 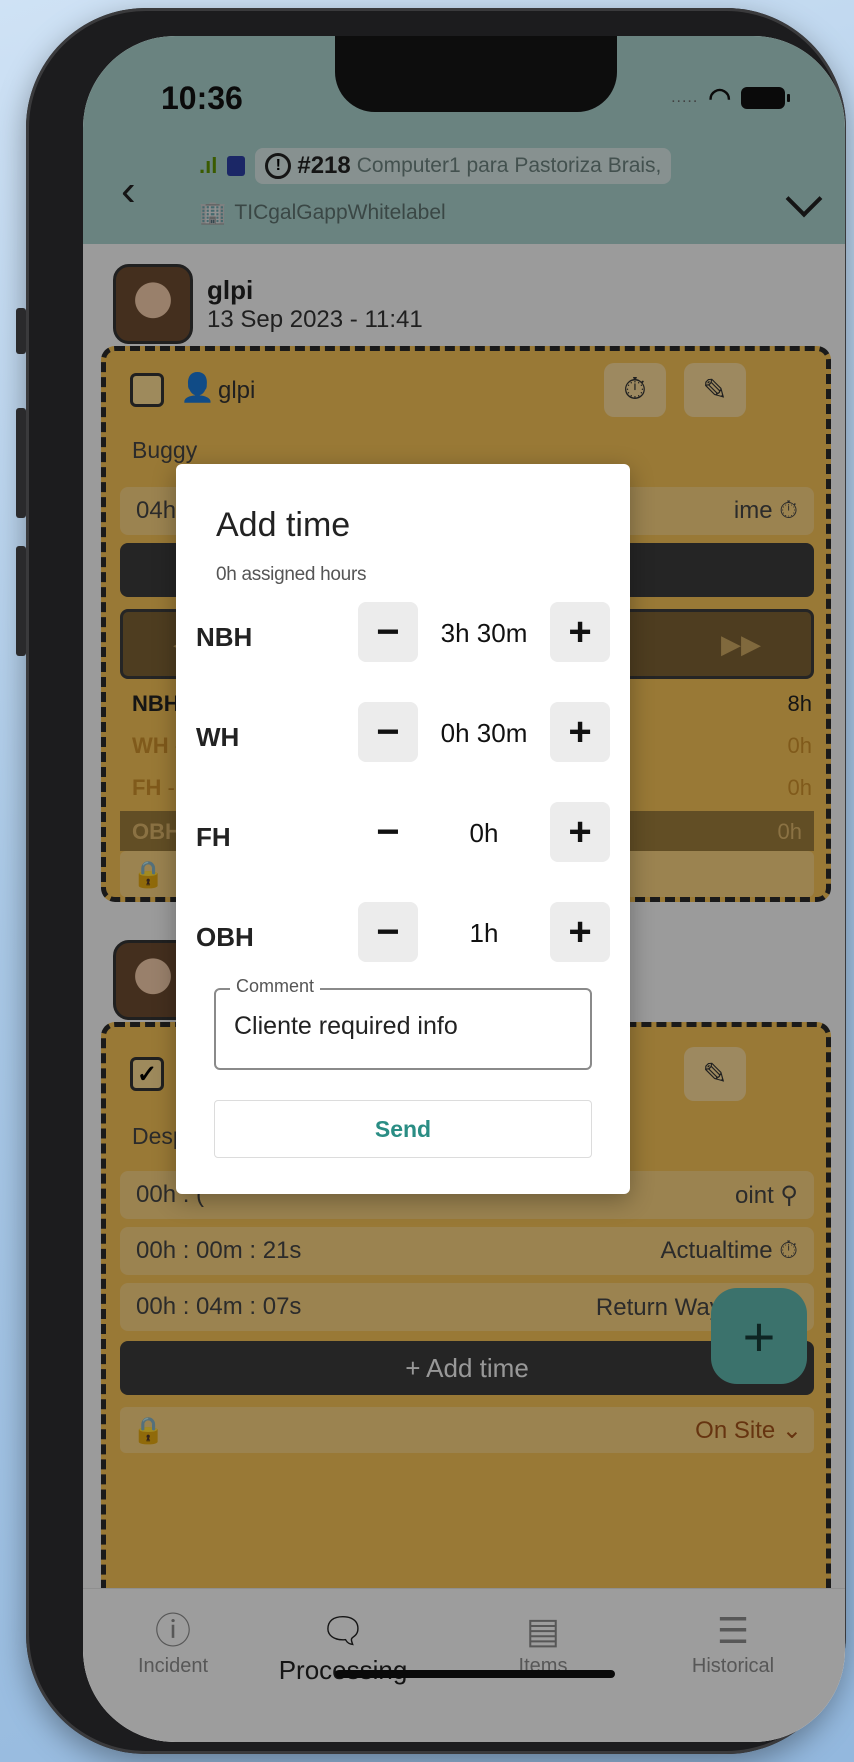 What do you see at coordinates (21, 601) in the screenshot?
I see `volume-down-button` at bounding box center [21, 601].